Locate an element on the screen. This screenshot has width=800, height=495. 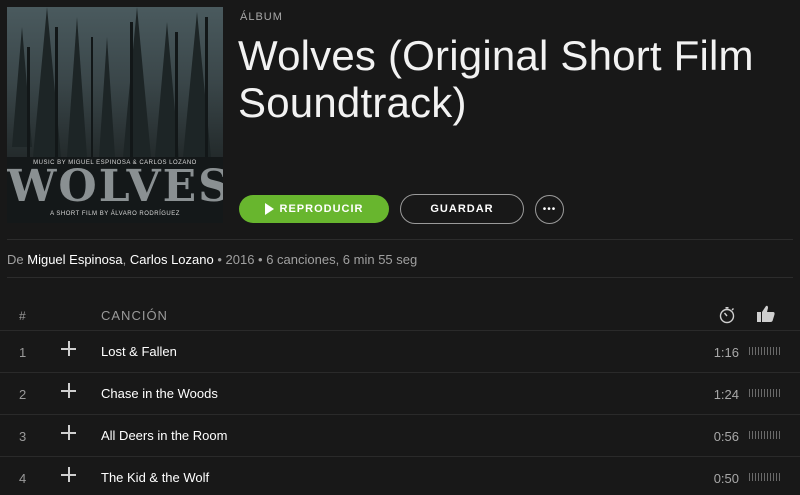
track-duration: 1:16 is located at coordinates (726, 352).